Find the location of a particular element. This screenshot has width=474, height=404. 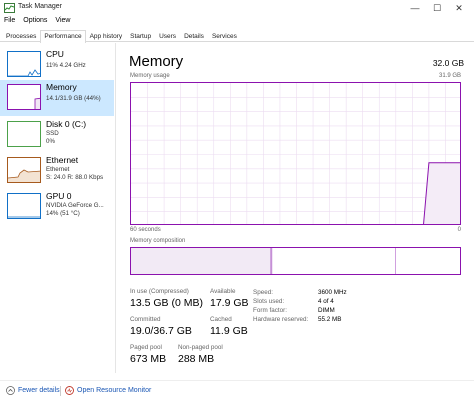

stat-paged-pool-label: Paged pool is located at coordinates (146, 347).